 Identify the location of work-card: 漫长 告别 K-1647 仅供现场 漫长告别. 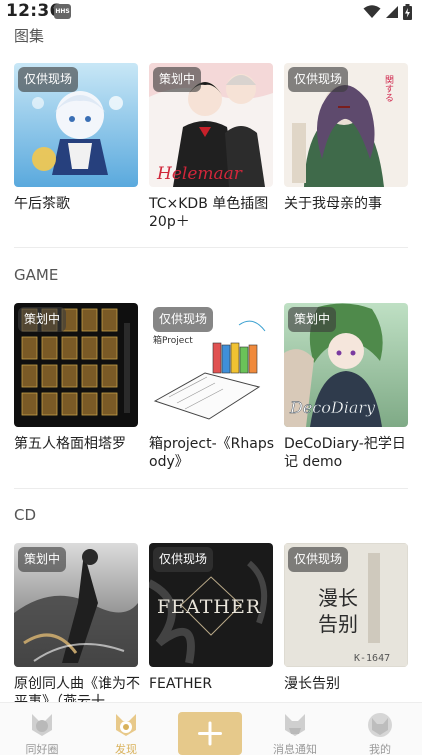
(346, 622).